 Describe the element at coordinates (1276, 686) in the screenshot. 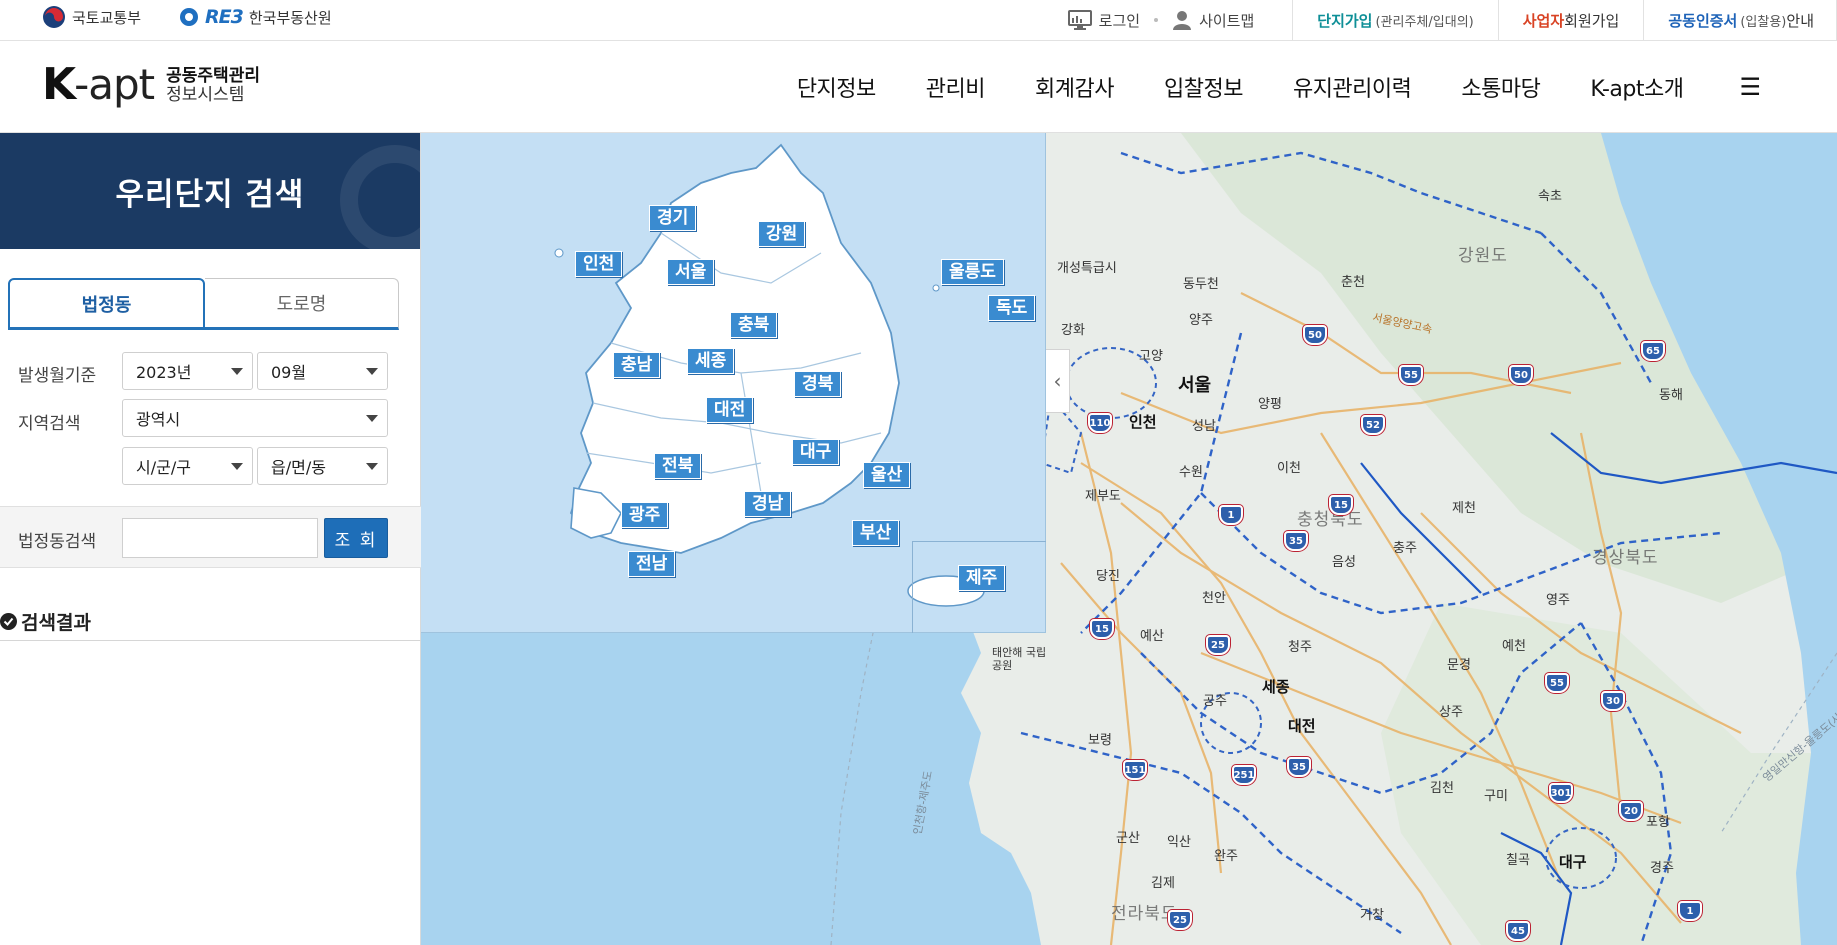

I see `city-sejong: 세종` at that location.